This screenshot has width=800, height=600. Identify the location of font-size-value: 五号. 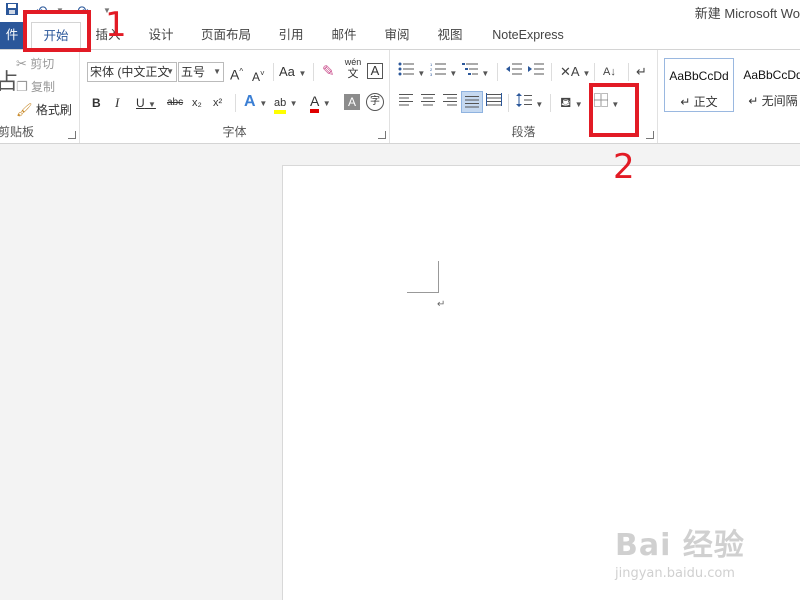
(193, 72).